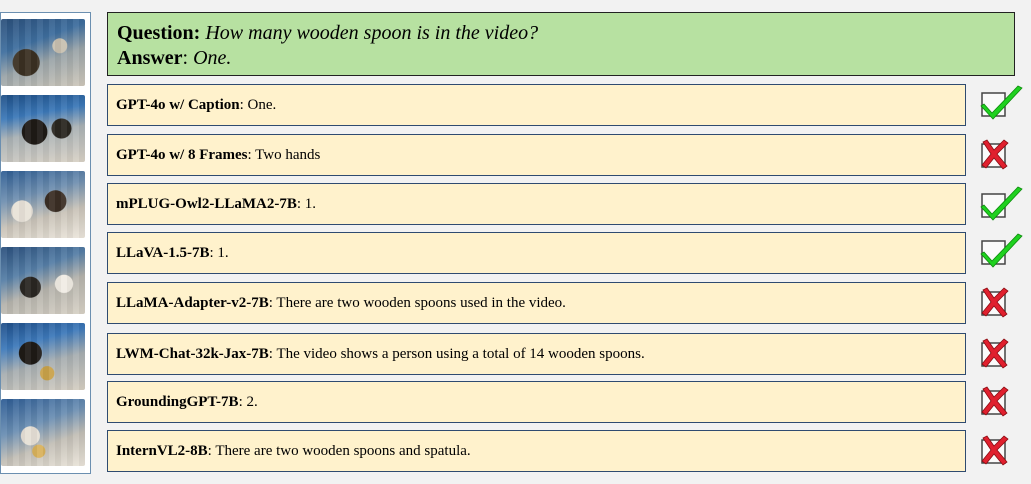 The width and height of the screenshot is (1031, 484). I want to click on response-row: mPLUG-Owl2-LLaMA2-7B: 1., so click(536, 204).